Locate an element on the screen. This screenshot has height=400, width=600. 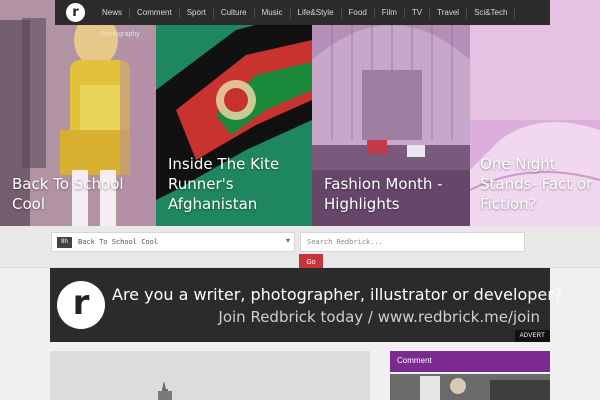
nav-item-travel: Travel is located at coordinates (449, 12).